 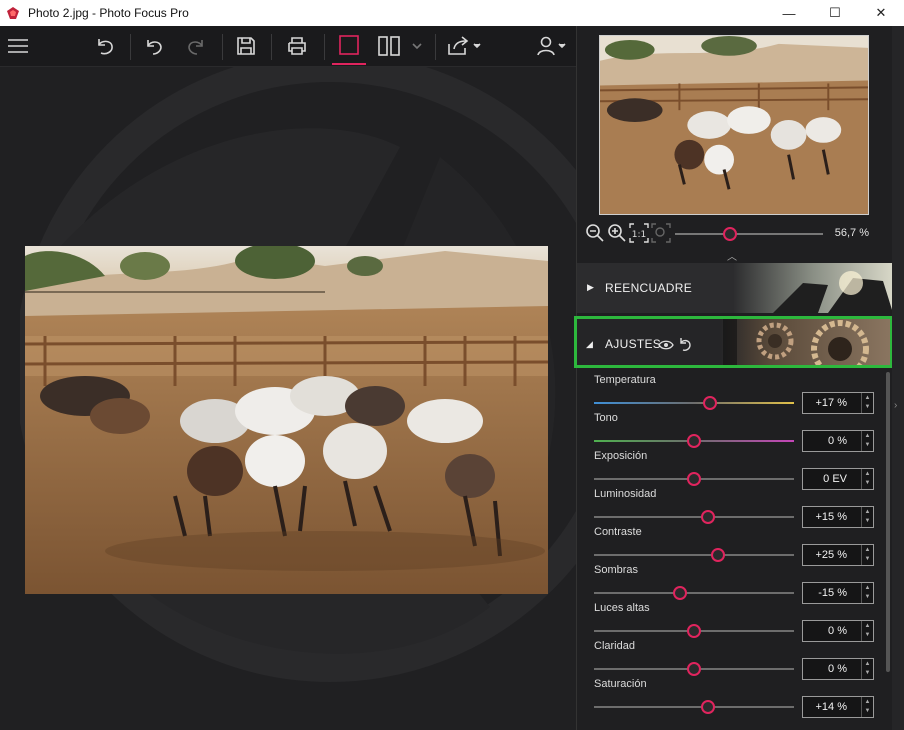 What do you see at coordinates (708, 707) in the screenshot?
I see `saturation-handle` at bounding box center [708, 707].